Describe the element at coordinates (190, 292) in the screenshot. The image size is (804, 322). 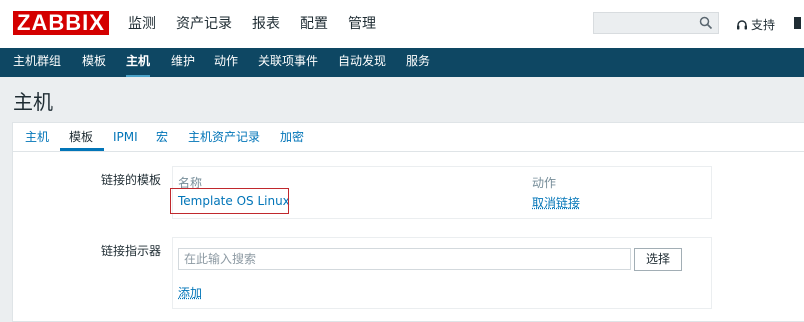
I see `add-link: 添加` at that location.